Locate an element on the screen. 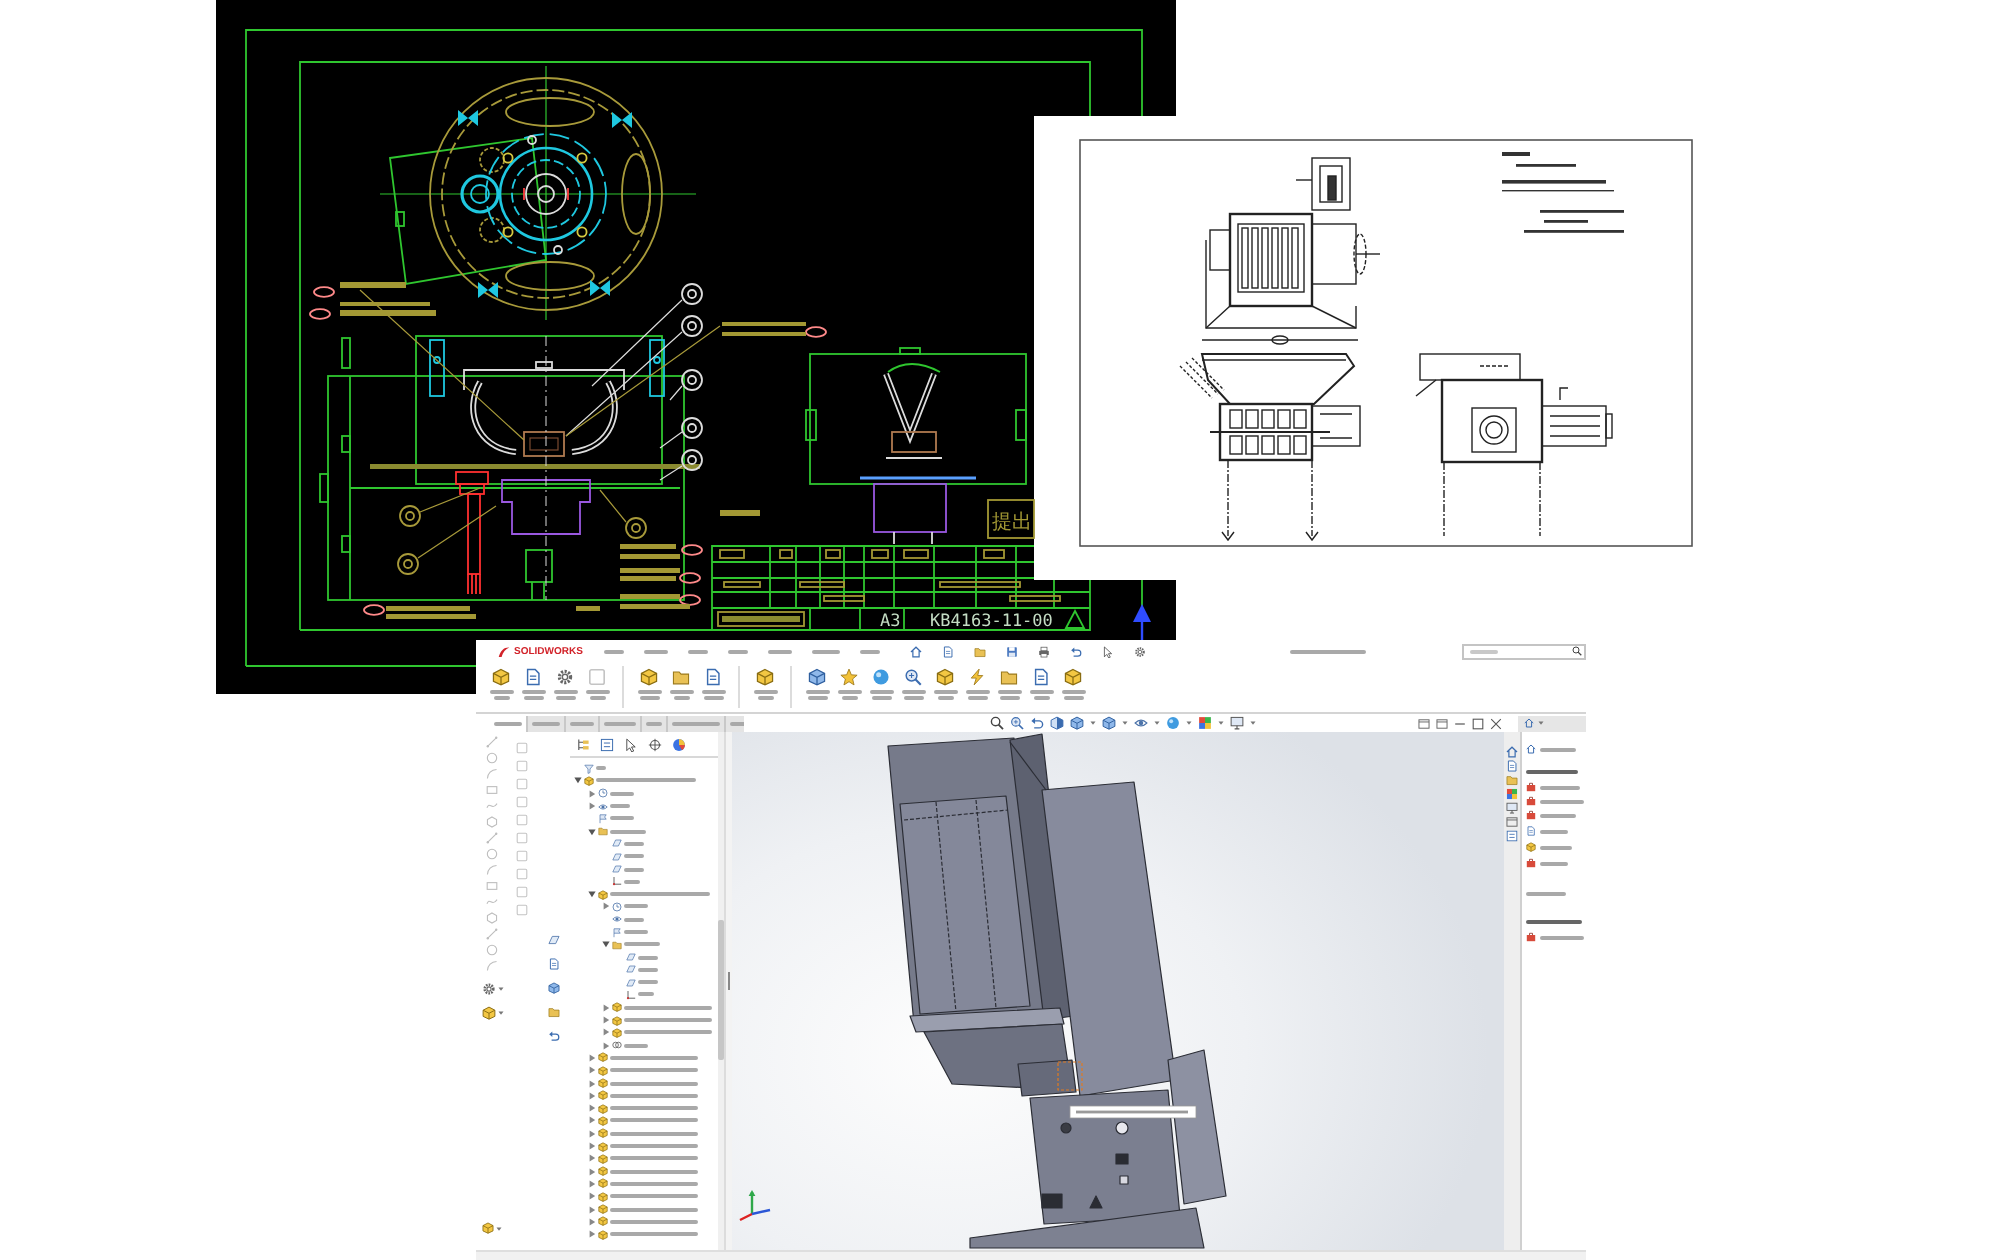  maximize-icon is located at coordinates (1478, 723).